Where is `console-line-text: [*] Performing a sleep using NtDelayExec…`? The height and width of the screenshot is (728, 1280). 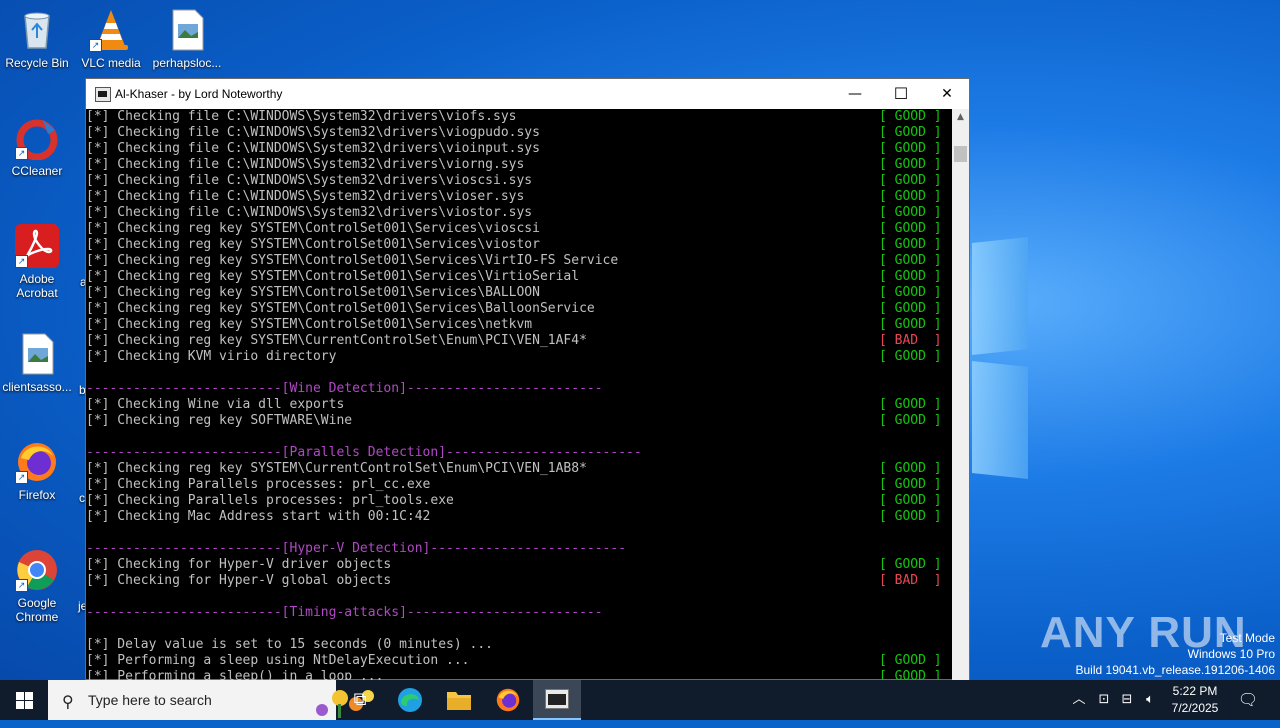
console-line-text: [*] Performing a sleep using NtDelayExec… is located at coordinates (278, 660).